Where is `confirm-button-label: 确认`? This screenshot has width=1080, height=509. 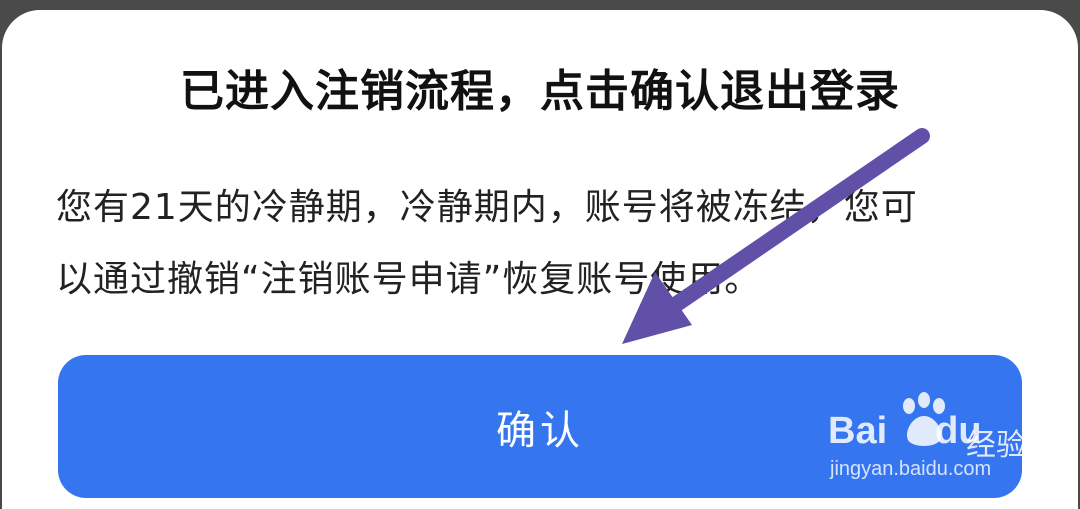
confirm-button-label: 确认 is located at coordinates (540, 430).